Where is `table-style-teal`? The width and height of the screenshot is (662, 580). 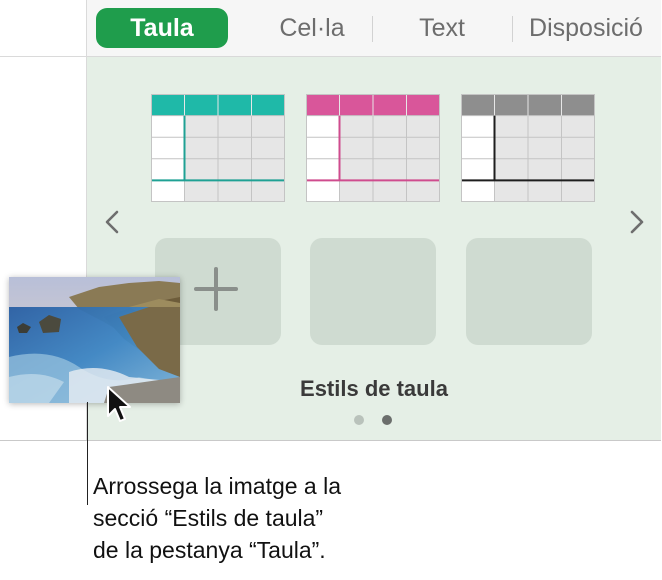
table-style-teal is located at coordinates (218, 148).